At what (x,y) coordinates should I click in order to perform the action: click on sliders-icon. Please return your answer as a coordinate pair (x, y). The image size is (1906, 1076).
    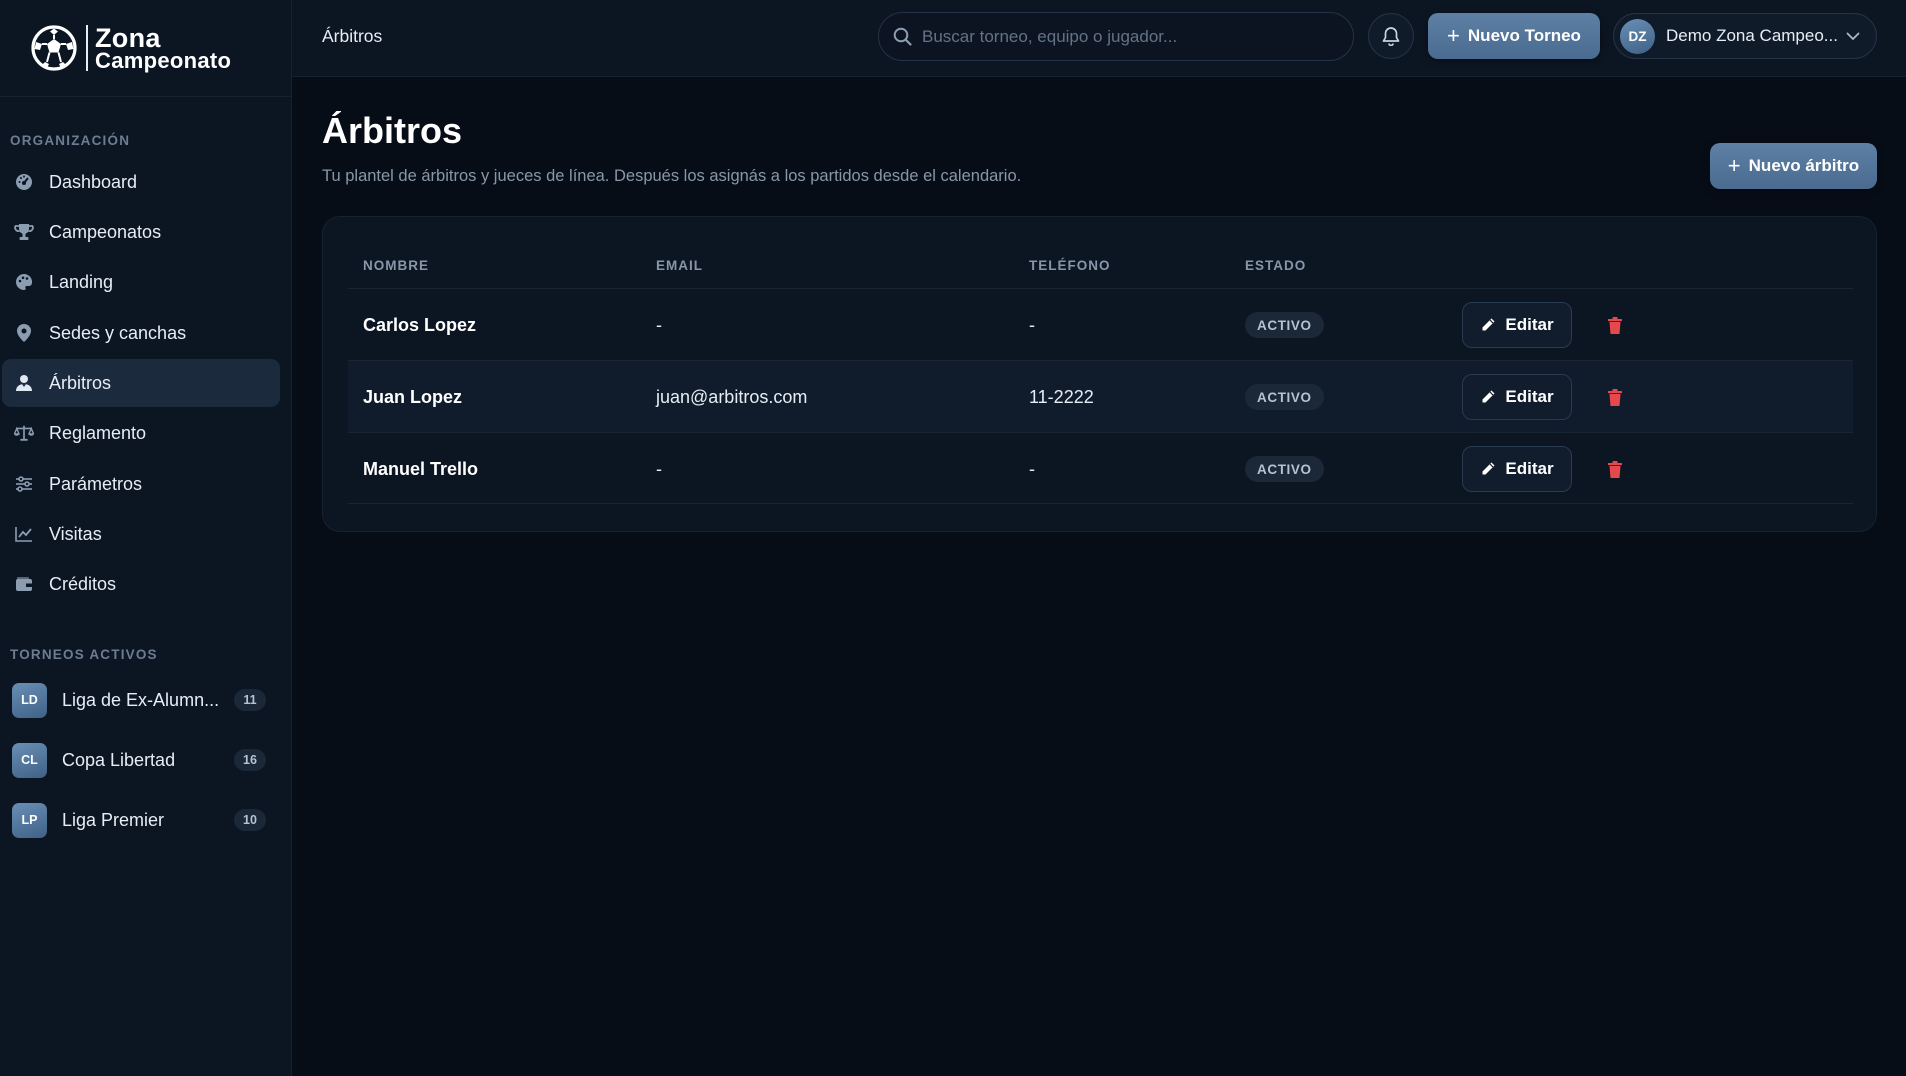
    Looking at the image, I should click on (24, 484).